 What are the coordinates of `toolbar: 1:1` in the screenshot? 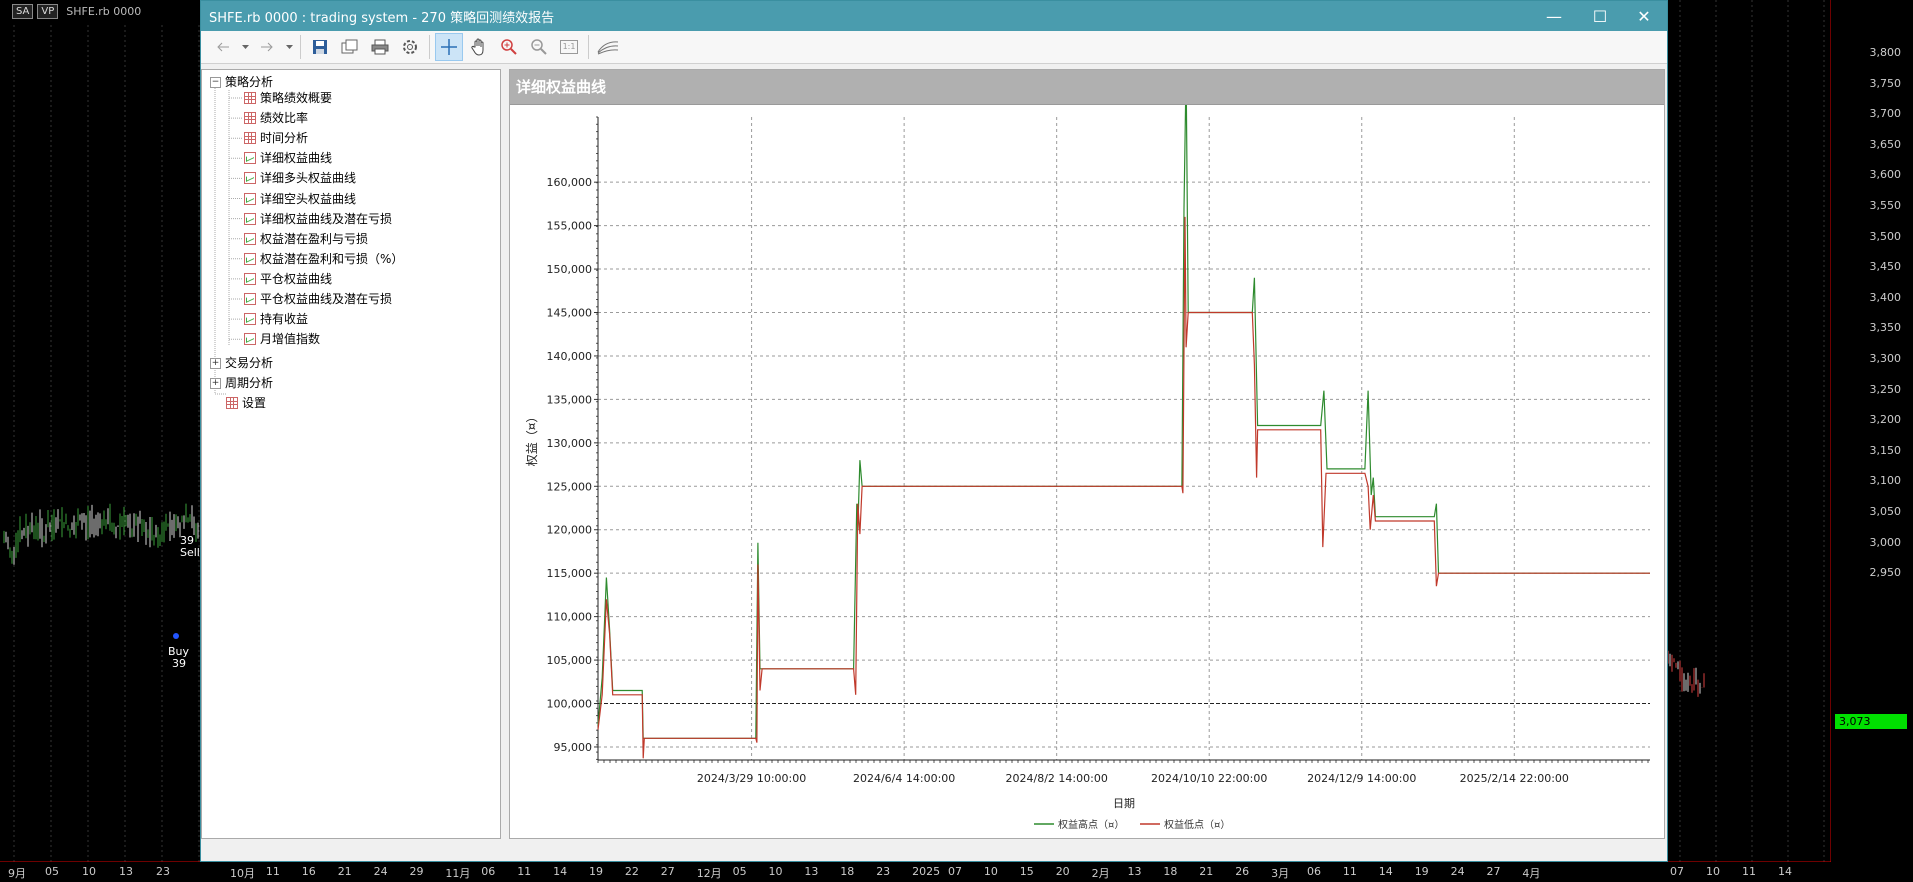 It's located at (934, 47).